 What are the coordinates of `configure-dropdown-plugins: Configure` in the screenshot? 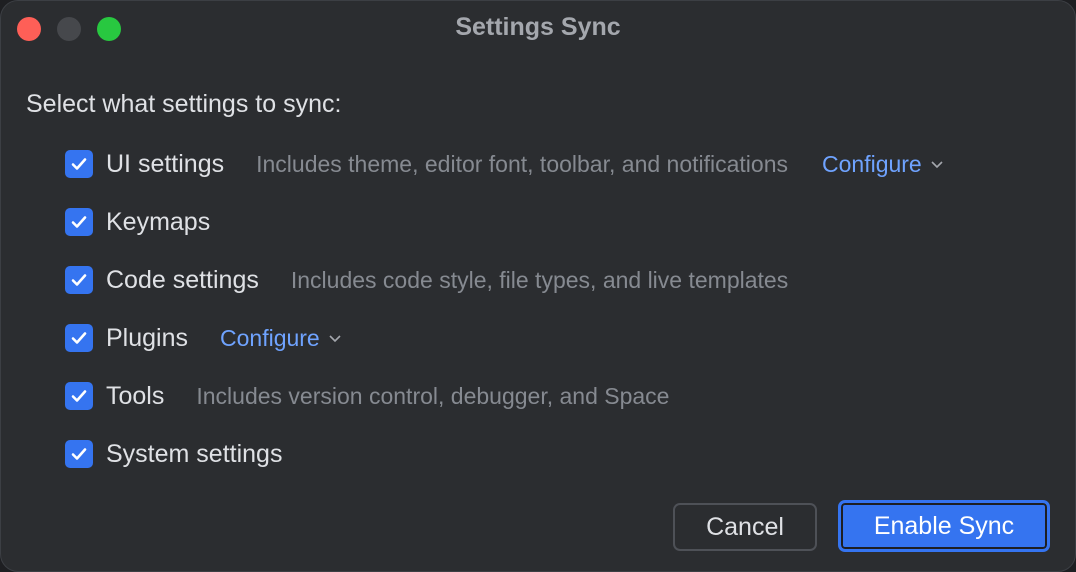 It's located at (281, 338).